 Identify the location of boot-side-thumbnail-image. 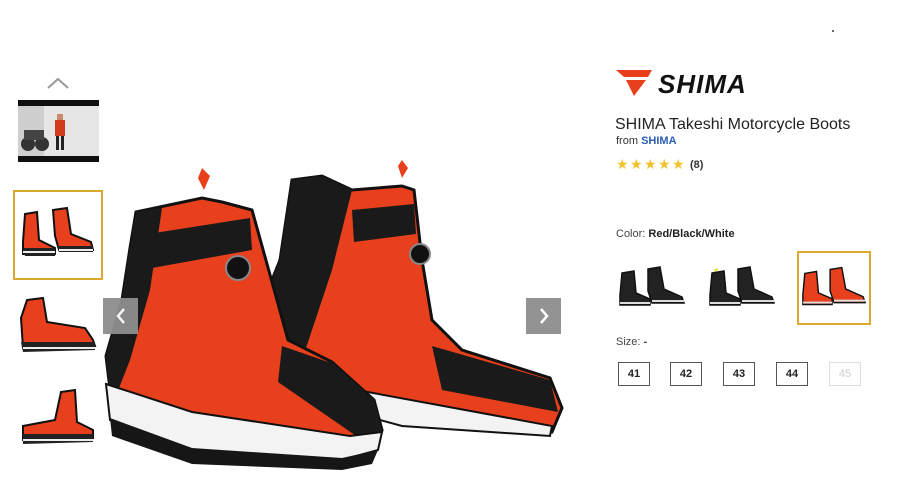
(58, 324).